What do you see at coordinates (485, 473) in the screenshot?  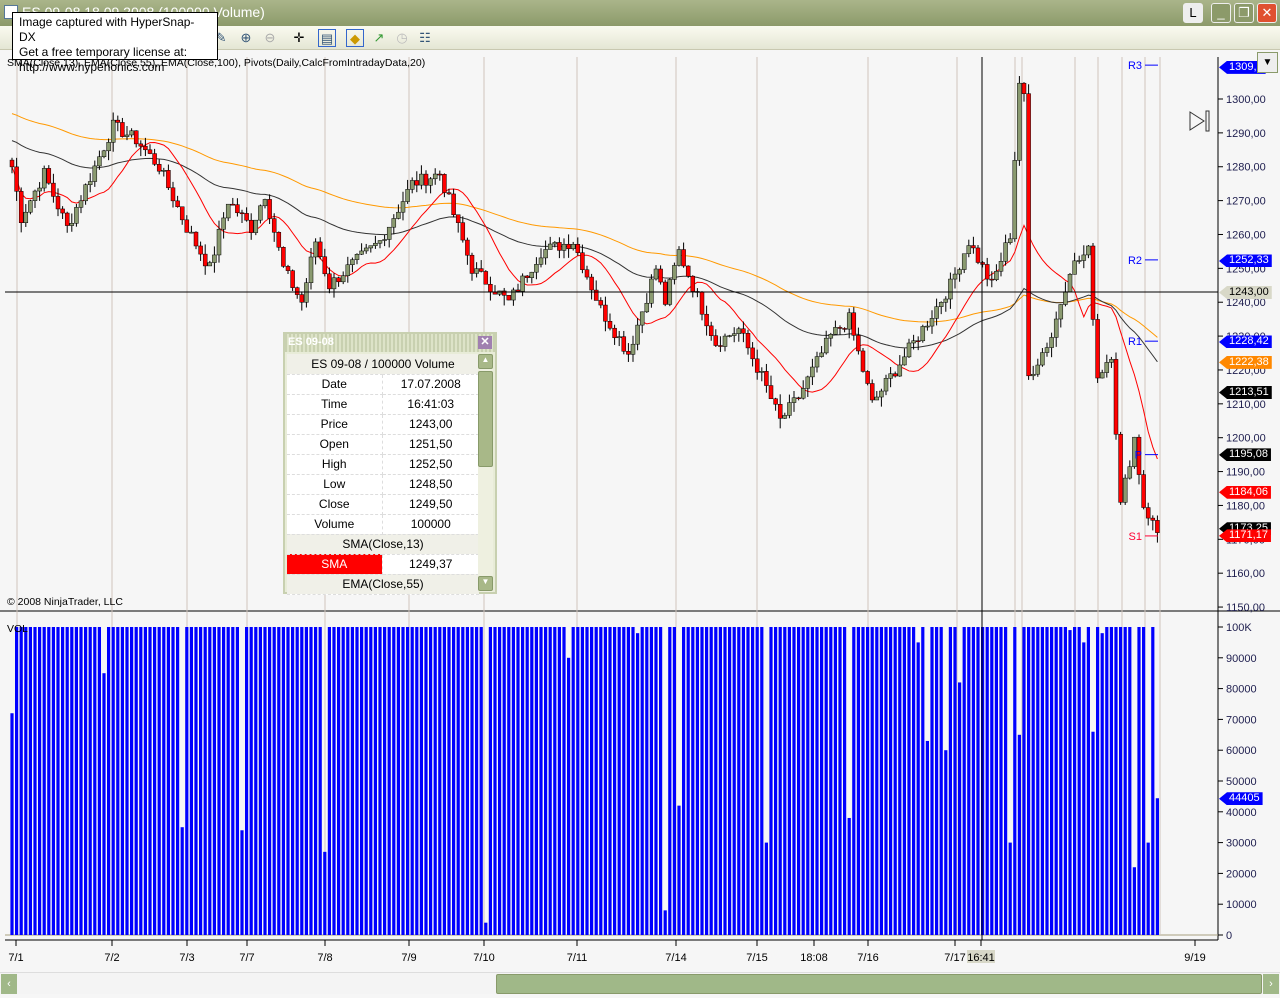 I see `data-box-scrollbar: ▲ ▼` at bounding box center [485, 473].